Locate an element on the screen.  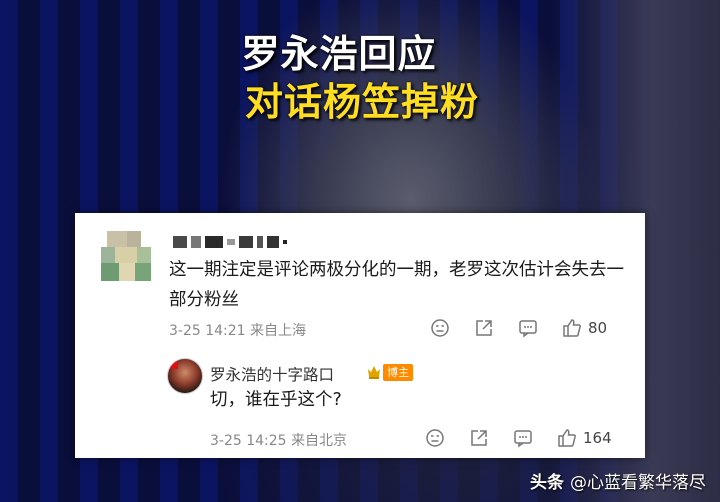
comment-actions: 80 is located at coordinates (530, 328).